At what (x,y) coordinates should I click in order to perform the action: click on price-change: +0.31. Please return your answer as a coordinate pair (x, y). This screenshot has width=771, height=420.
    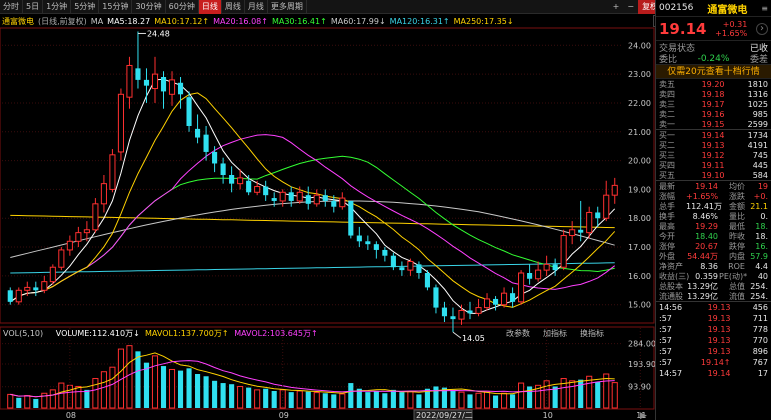
    Looking at the image, I should click on (735, 24).